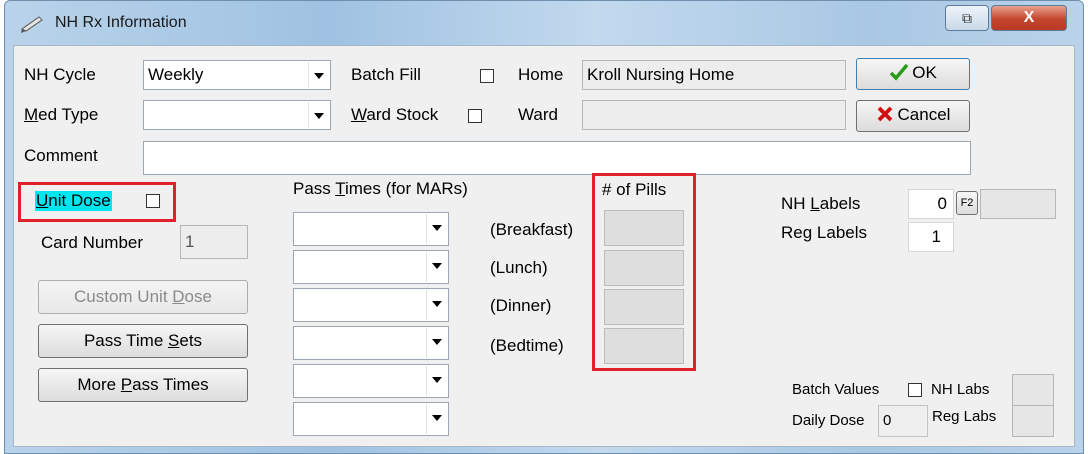  Describe the element at coordinates (1033, 390) in the screenshot. I see `nh-labs-field` at that location.